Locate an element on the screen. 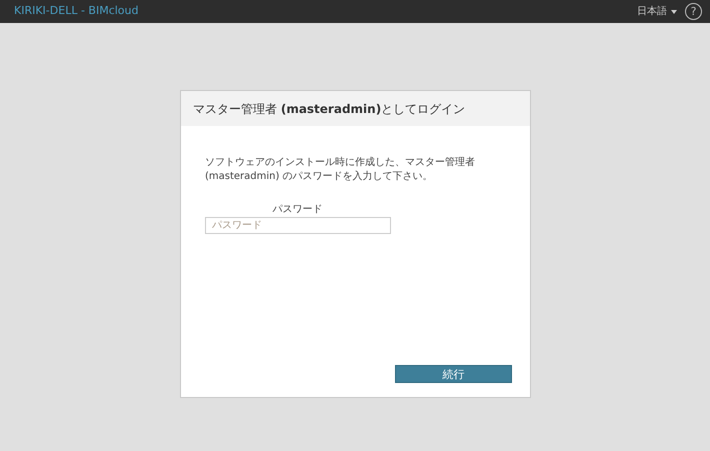  password-field: パスワード is located at coordinates (298, 225).